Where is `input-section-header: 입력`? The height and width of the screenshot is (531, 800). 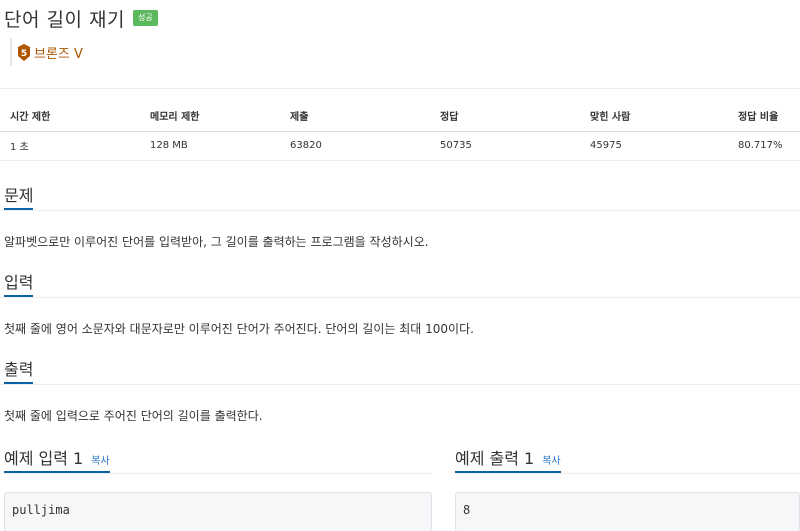 input-section-header: 입력 is located at coordinates (400, 284).